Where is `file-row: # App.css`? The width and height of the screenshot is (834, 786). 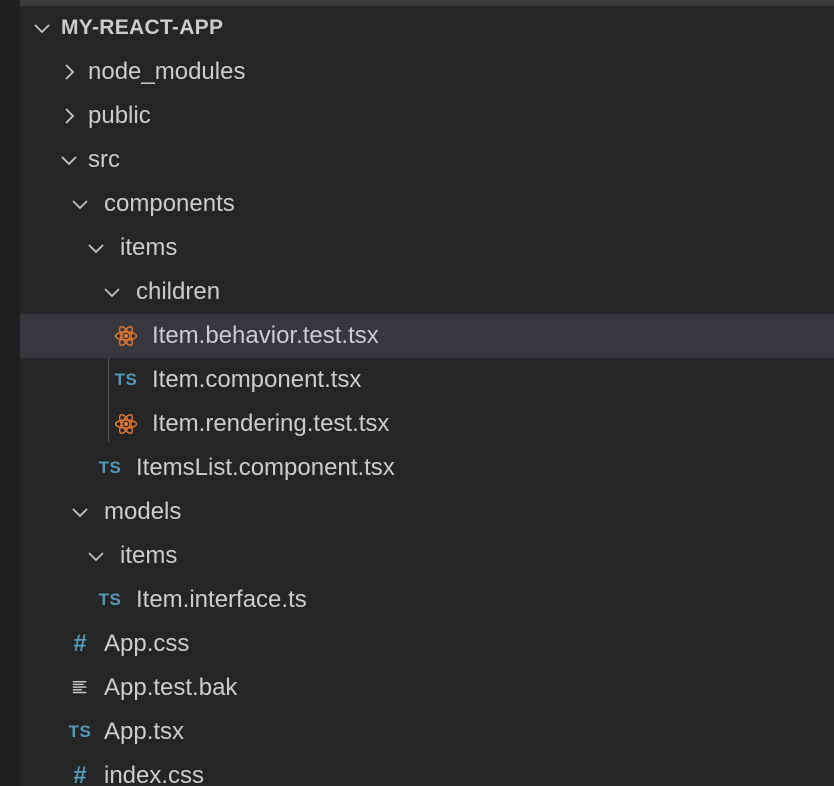 file-row: # App.css is located at coordinates (427, 644).